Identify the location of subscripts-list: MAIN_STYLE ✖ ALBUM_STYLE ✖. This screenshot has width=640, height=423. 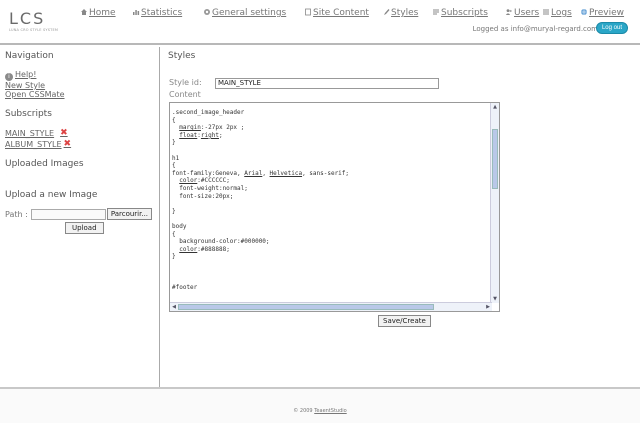
(82, 139).